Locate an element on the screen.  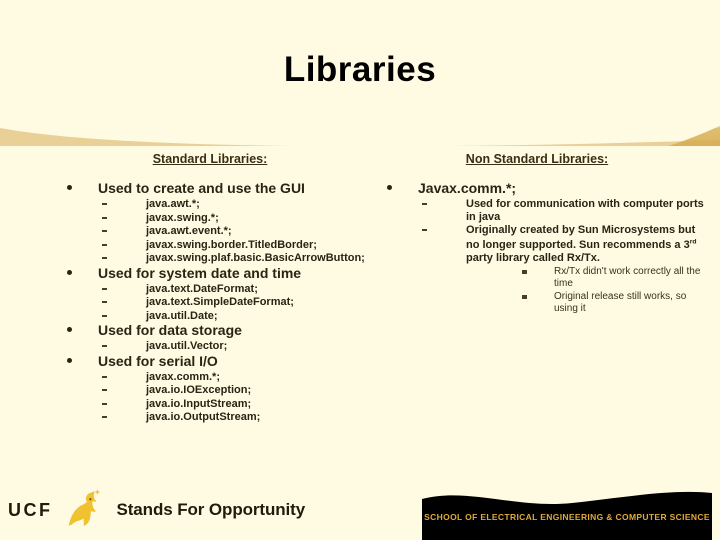
ucf-wordmark: UCF is located at coordinates (30, 509).